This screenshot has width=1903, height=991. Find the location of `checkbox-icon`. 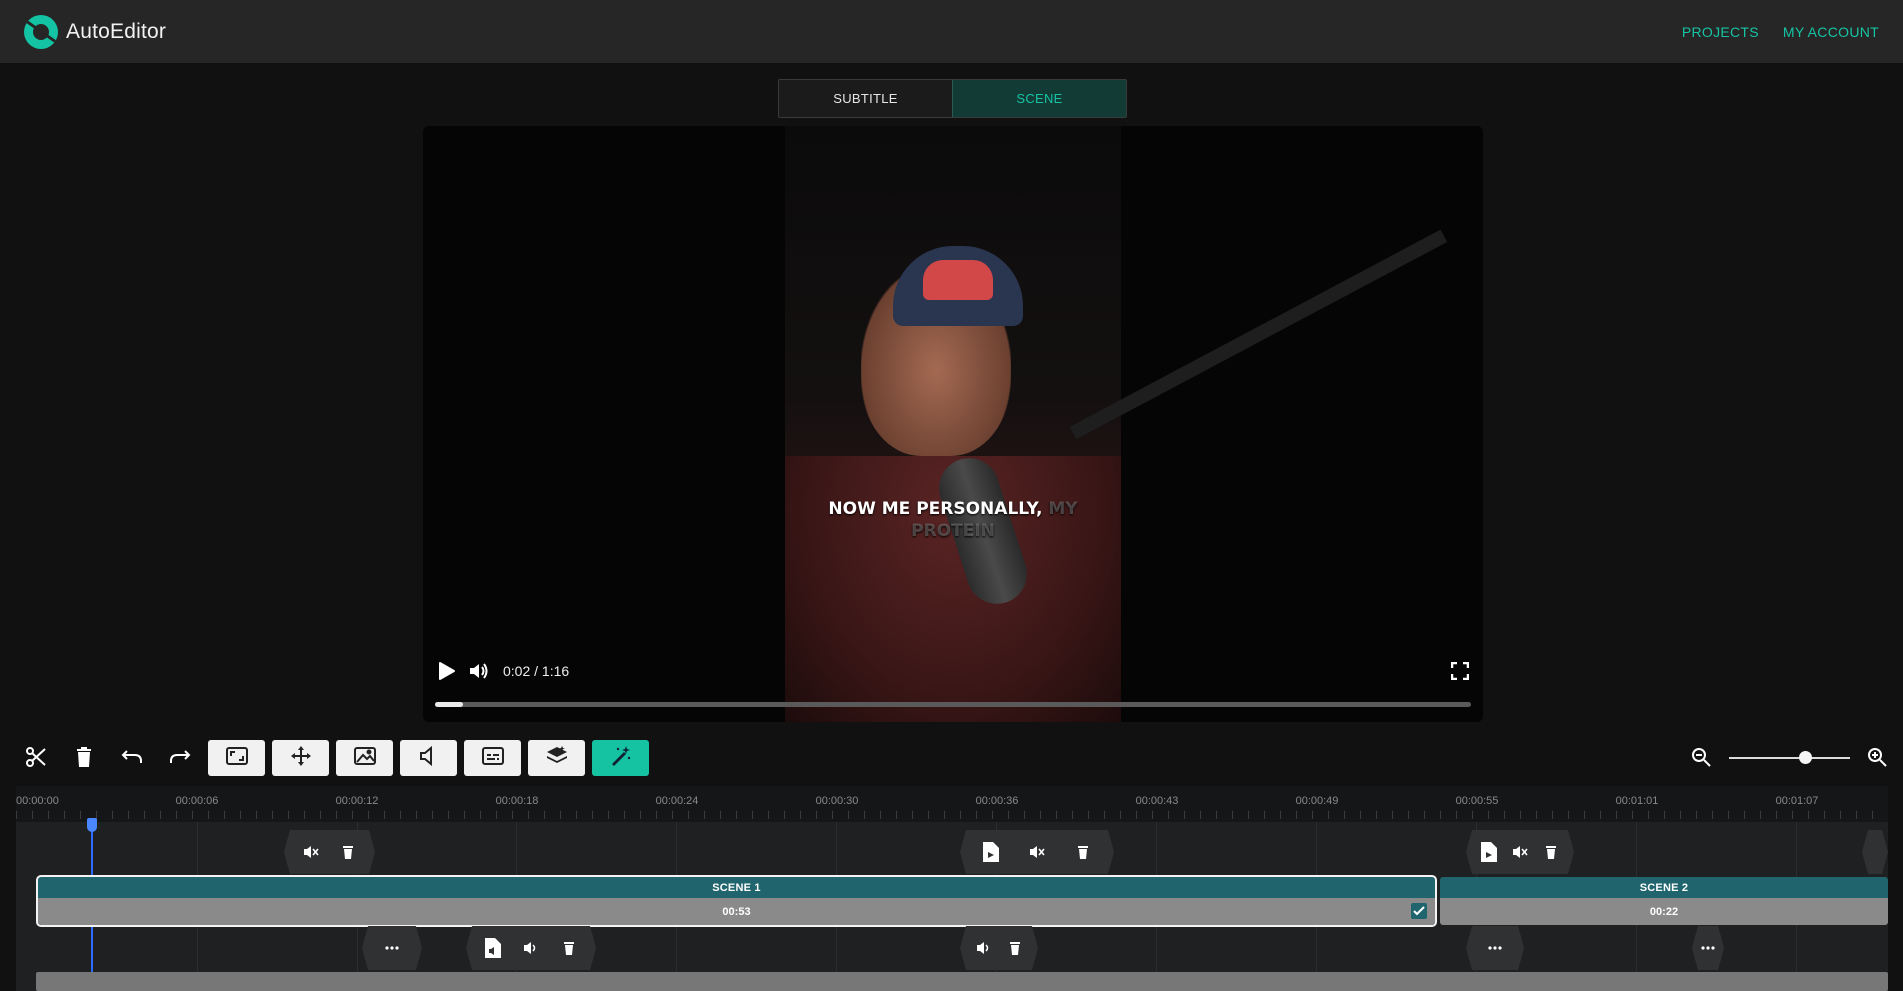

checkbox-icon is located at coordinates (1419, 911).